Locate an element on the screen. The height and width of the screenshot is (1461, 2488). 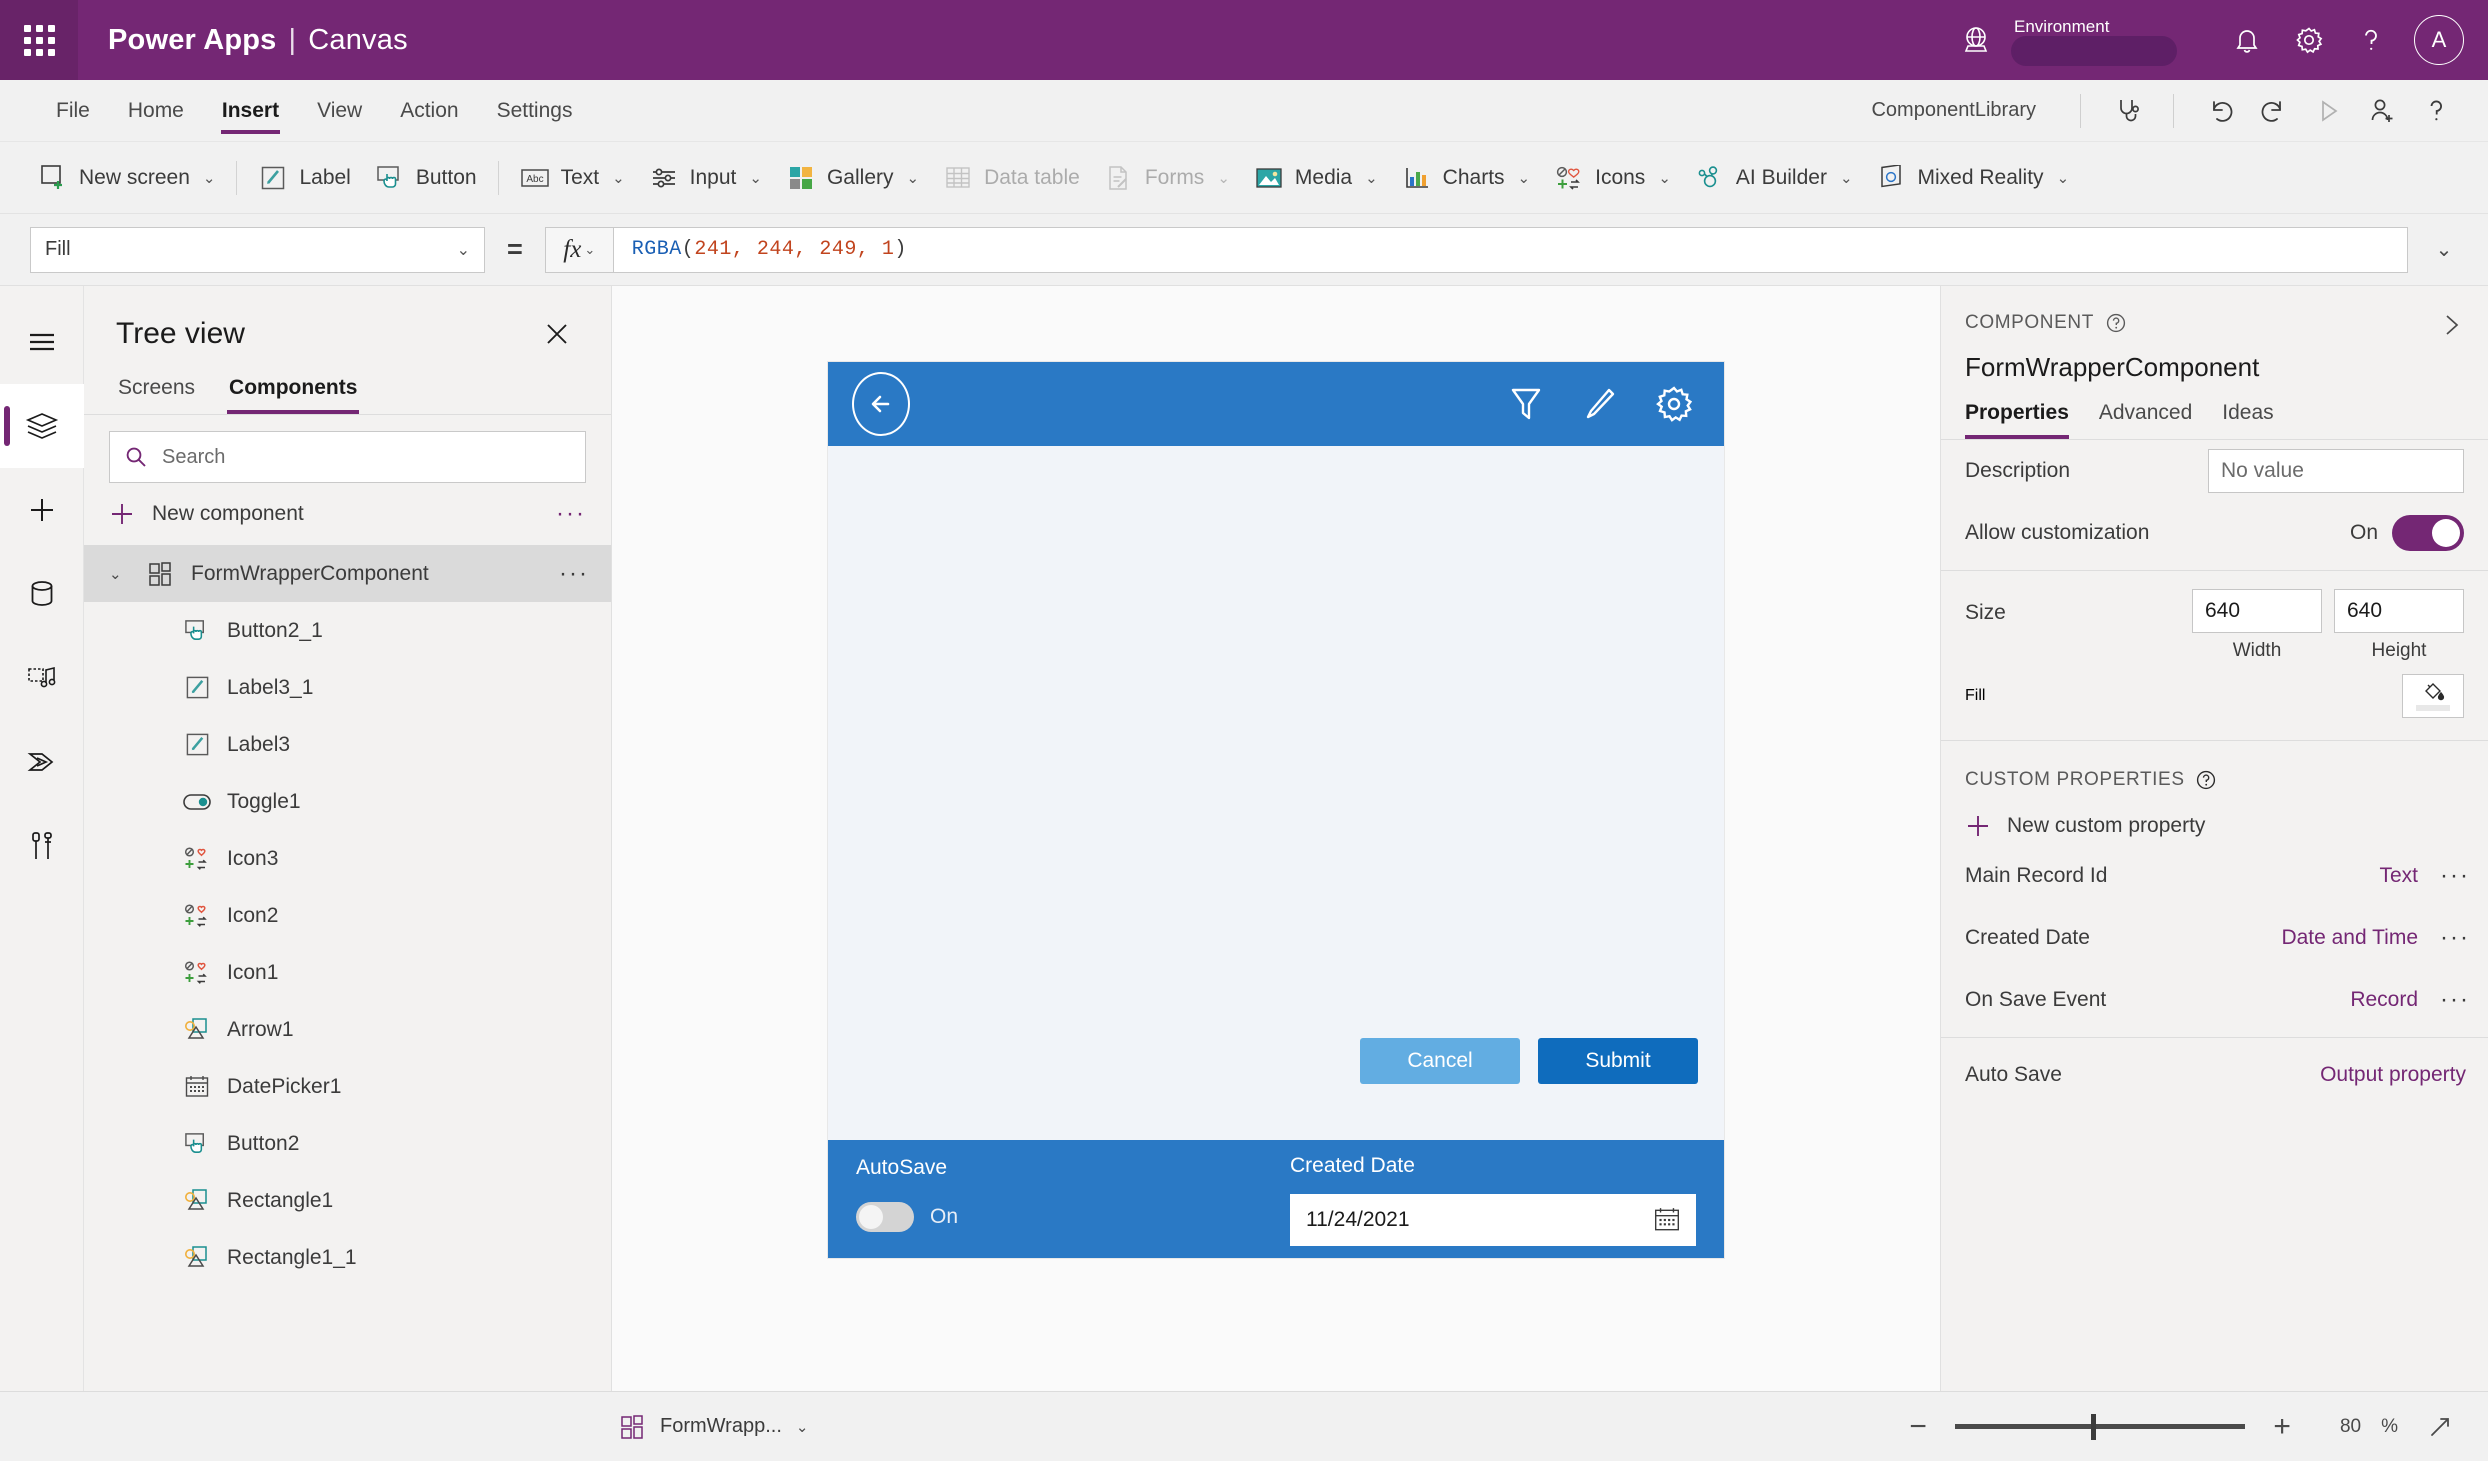
share-icon is located at coordinates (2382, 111).